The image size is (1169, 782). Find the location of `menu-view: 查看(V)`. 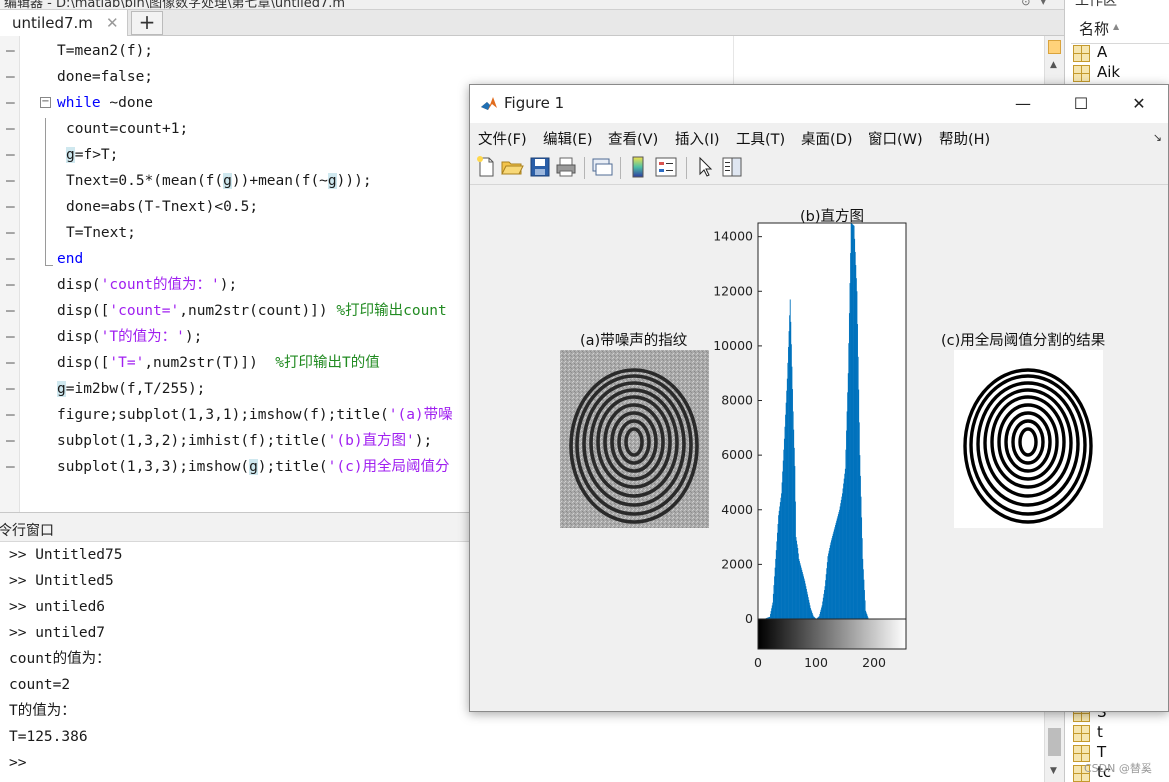

menu-view: 查看(V) is located at coordinates (633, 138).